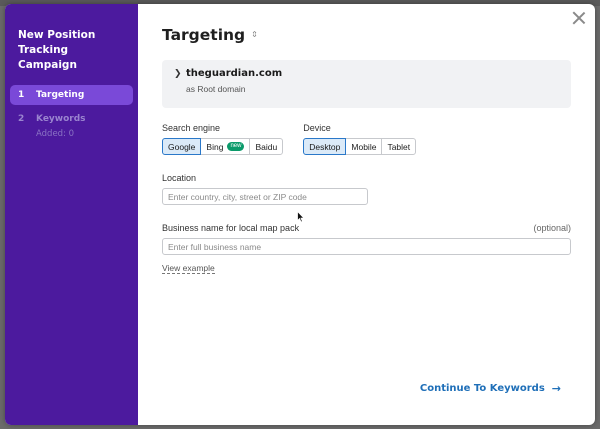 The height and width of the screenshot is (429, 600). What do you see at coordinates (180, 73) in the screenshot?
I see `chevron-right-icon: ❯` at bounding box center [180, 73].